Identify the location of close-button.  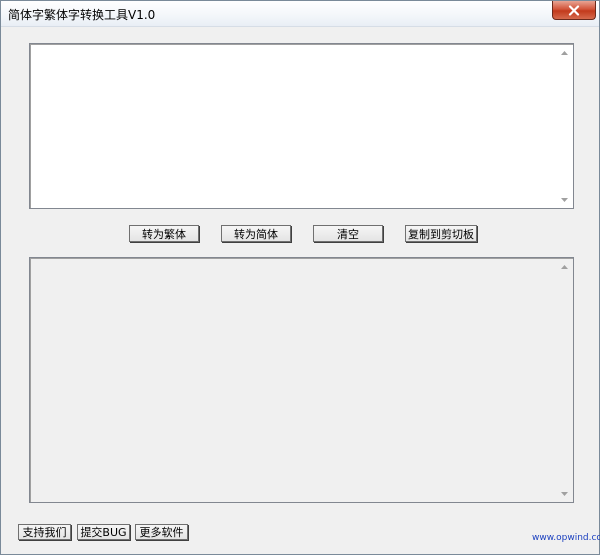
(574, 10).